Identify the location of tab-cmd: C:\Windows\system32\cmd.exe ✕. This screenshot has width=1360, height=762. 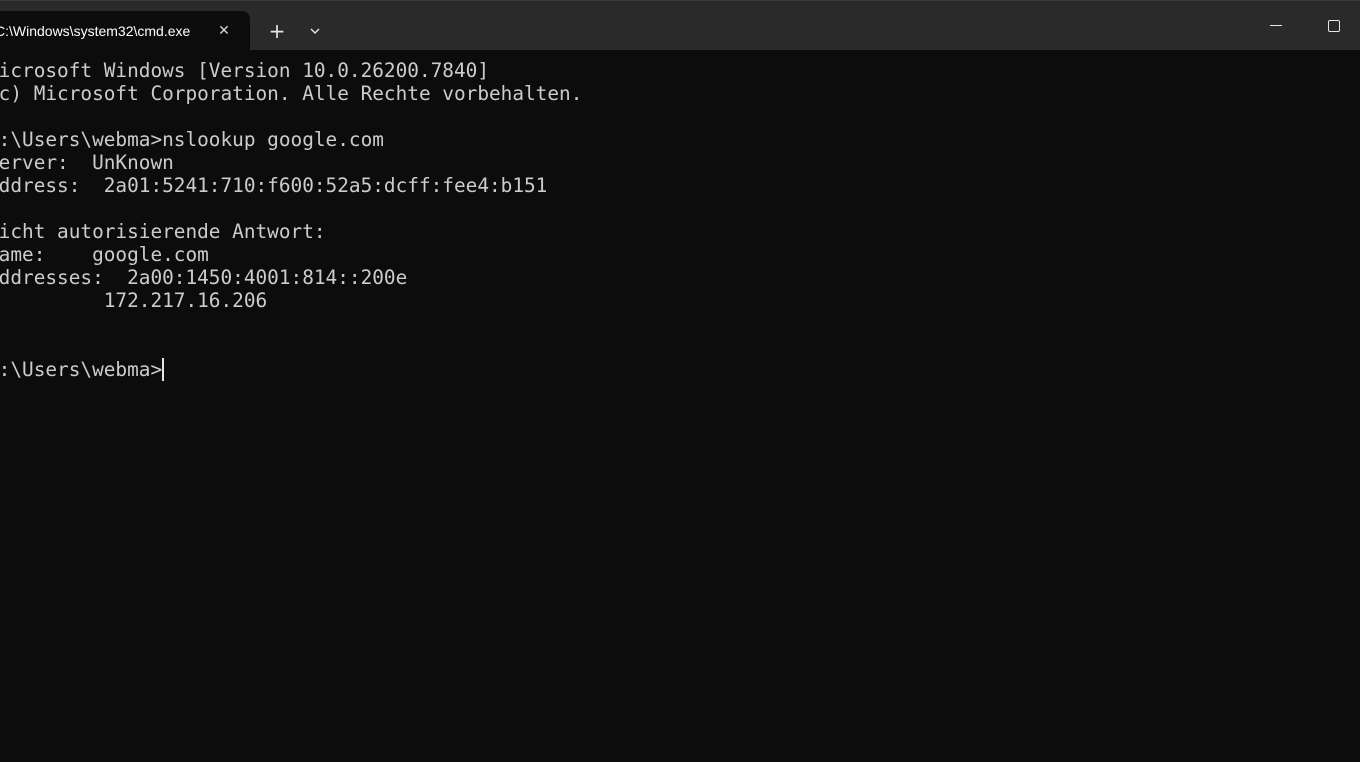
(125, 30).